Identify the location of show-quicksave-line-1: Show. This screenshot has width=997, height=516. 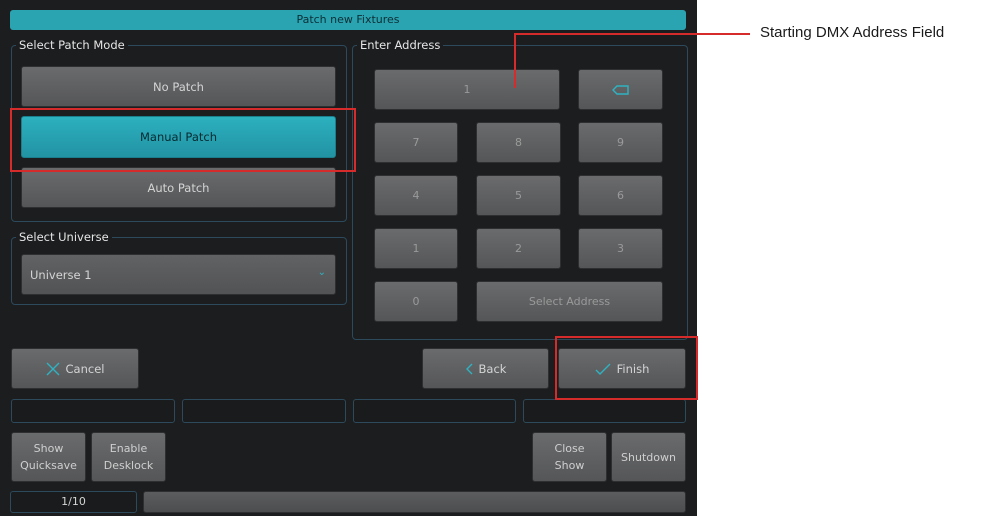
(48, 448).